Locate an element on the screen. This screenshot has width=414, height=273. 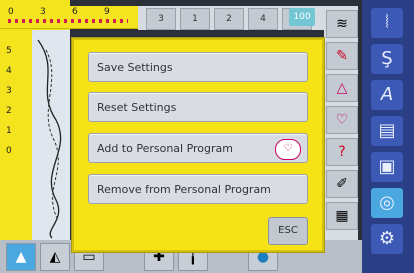
ruler-label: 9 is located at coordinates (107, 12).